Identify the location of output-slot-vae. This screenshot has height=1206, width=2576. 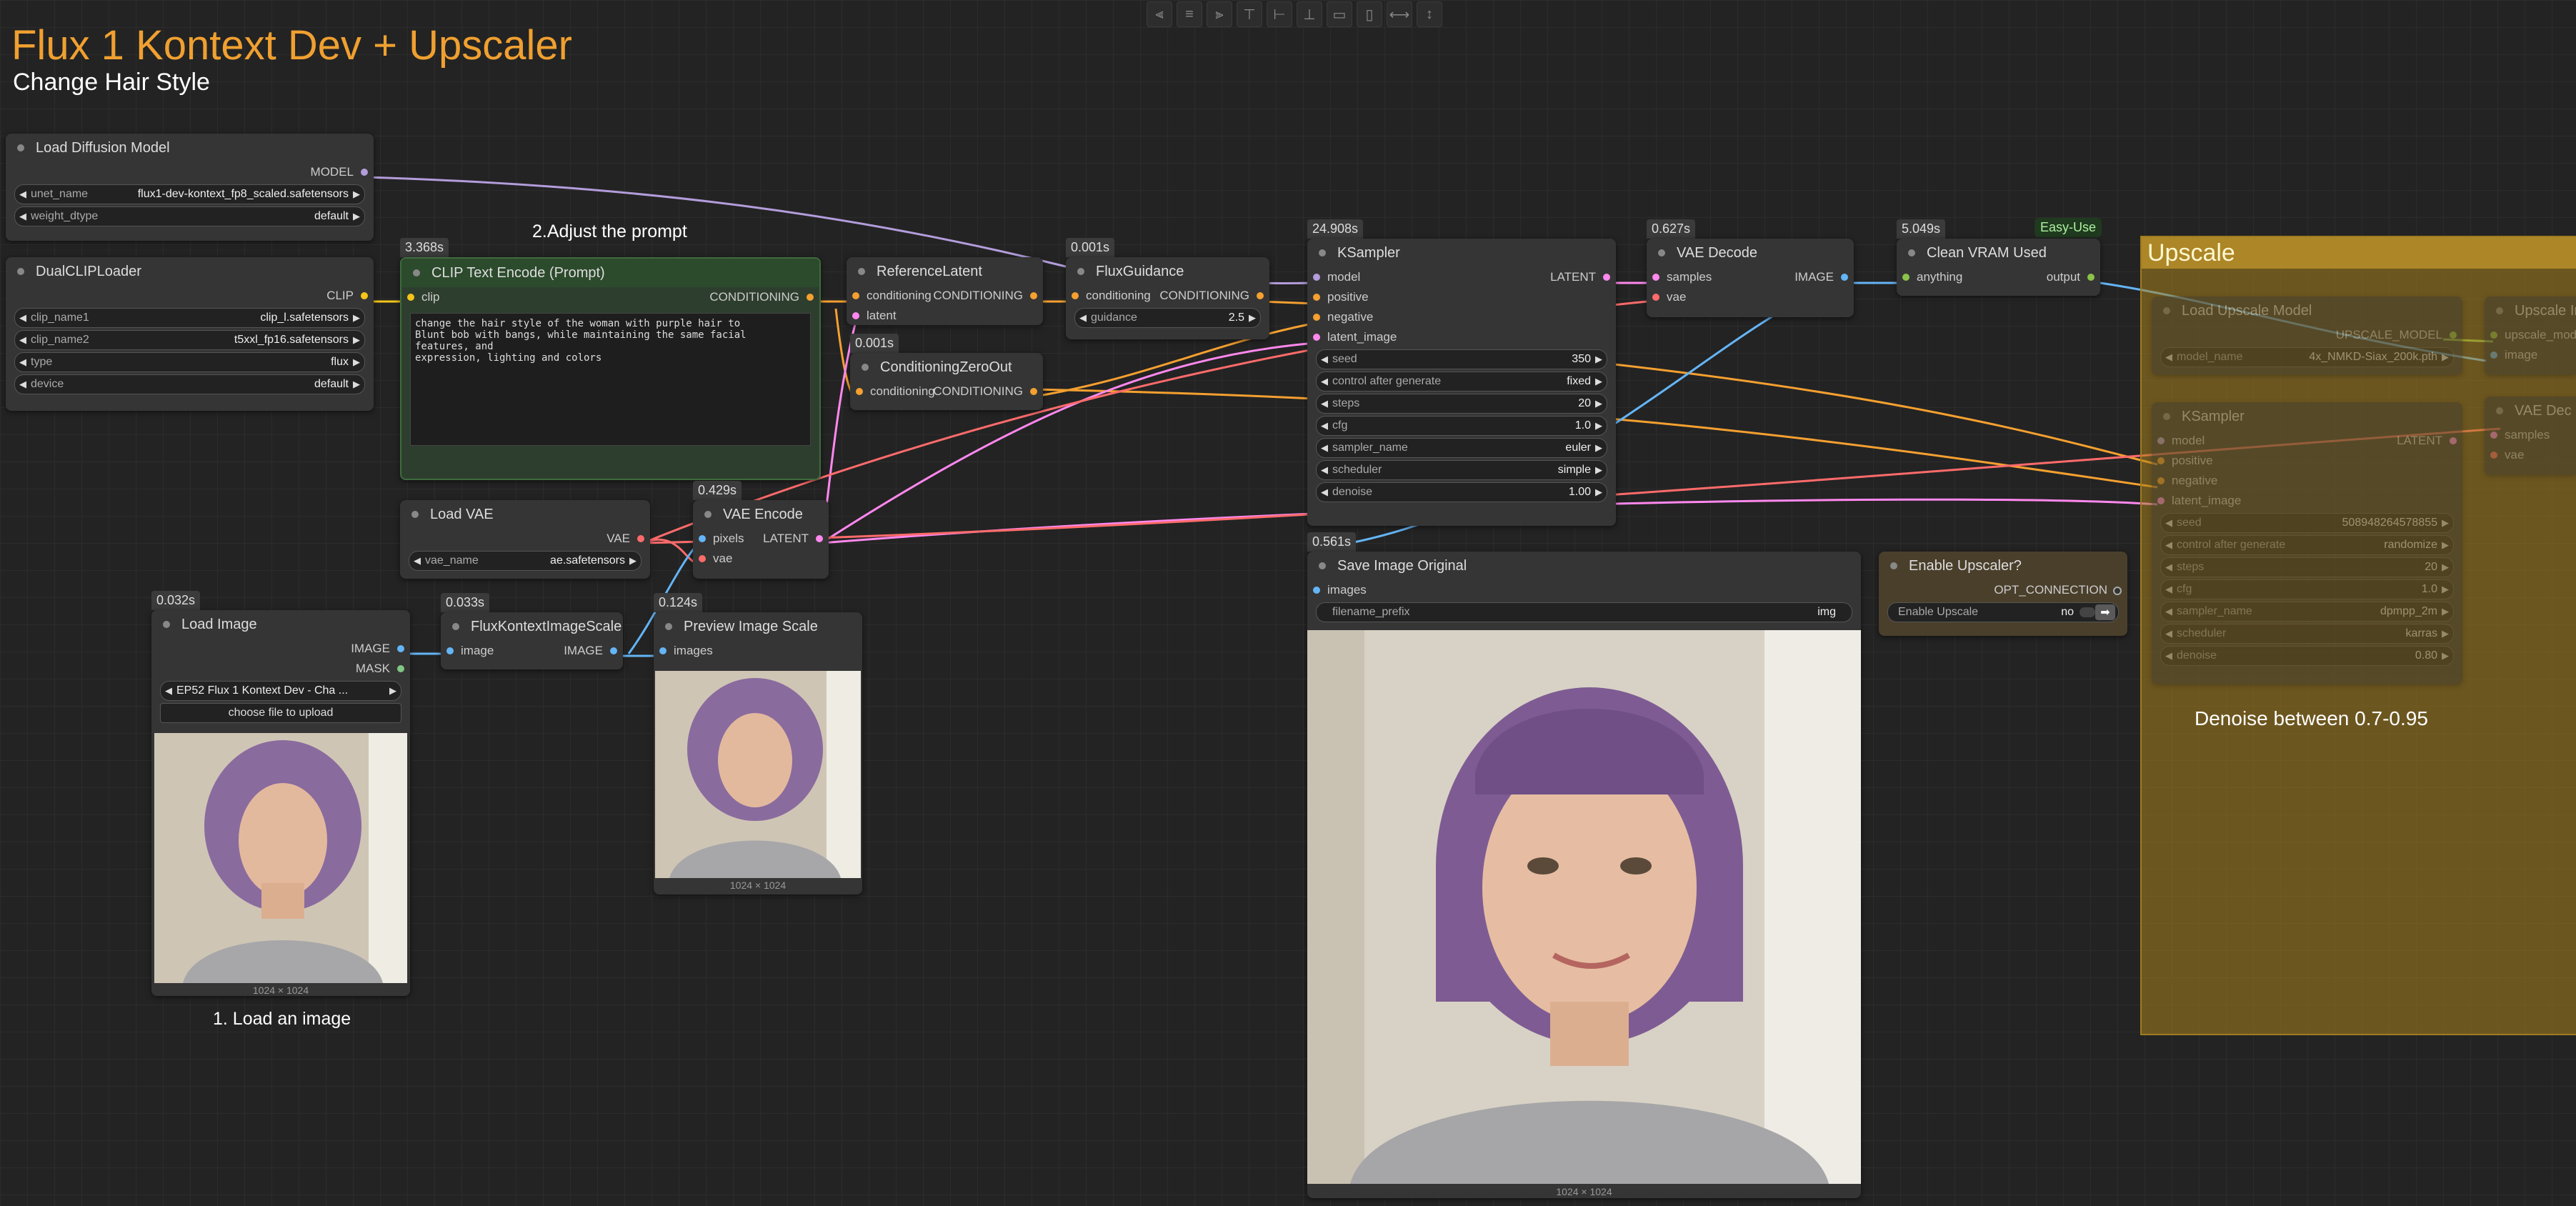
(640, 539).